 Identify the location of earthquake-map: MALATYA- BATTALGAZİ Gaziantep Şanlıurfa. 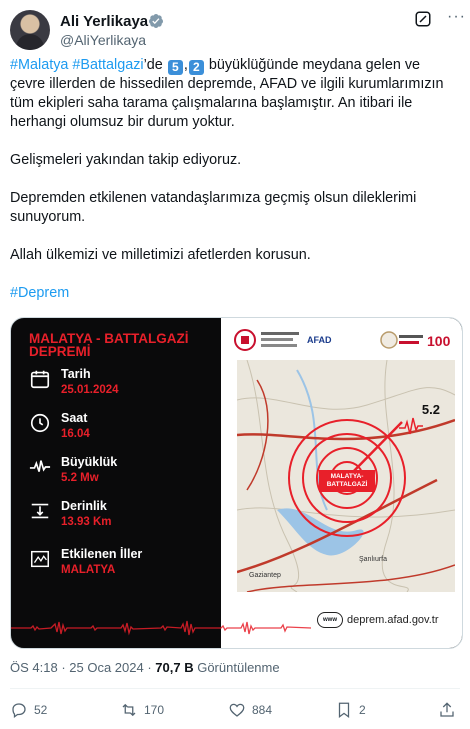
(346, 476).